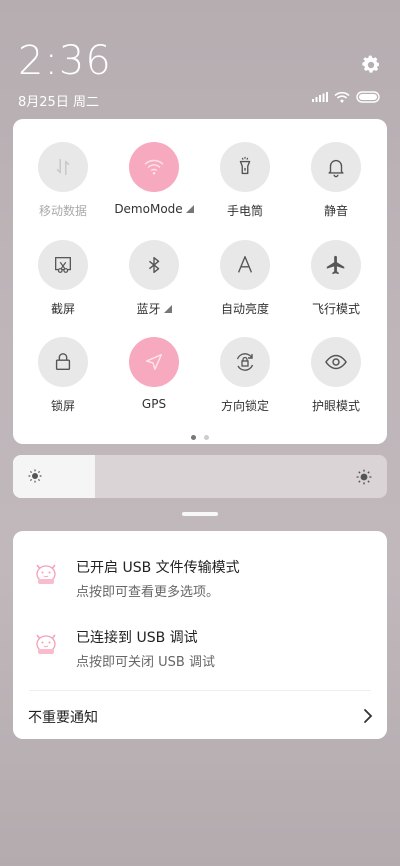 The height and width of the screenshot is (866, 400). I want to click on tile-bluetooth: 蓝牙, so click(154, 278).